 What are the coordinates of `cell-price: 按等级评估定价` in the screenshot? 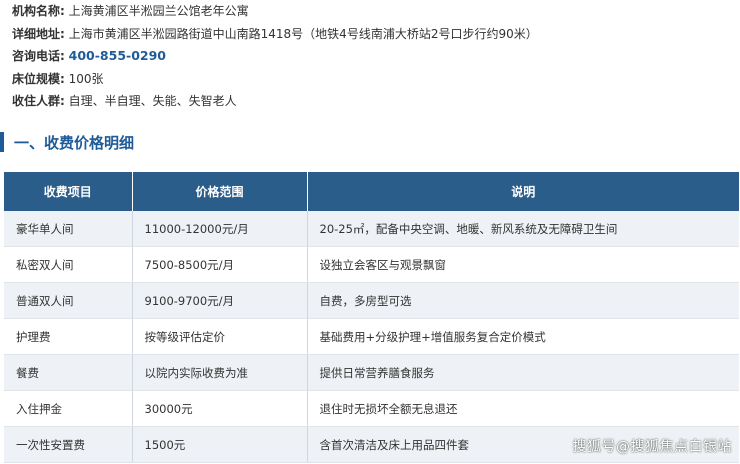 It's located at (220, 336).